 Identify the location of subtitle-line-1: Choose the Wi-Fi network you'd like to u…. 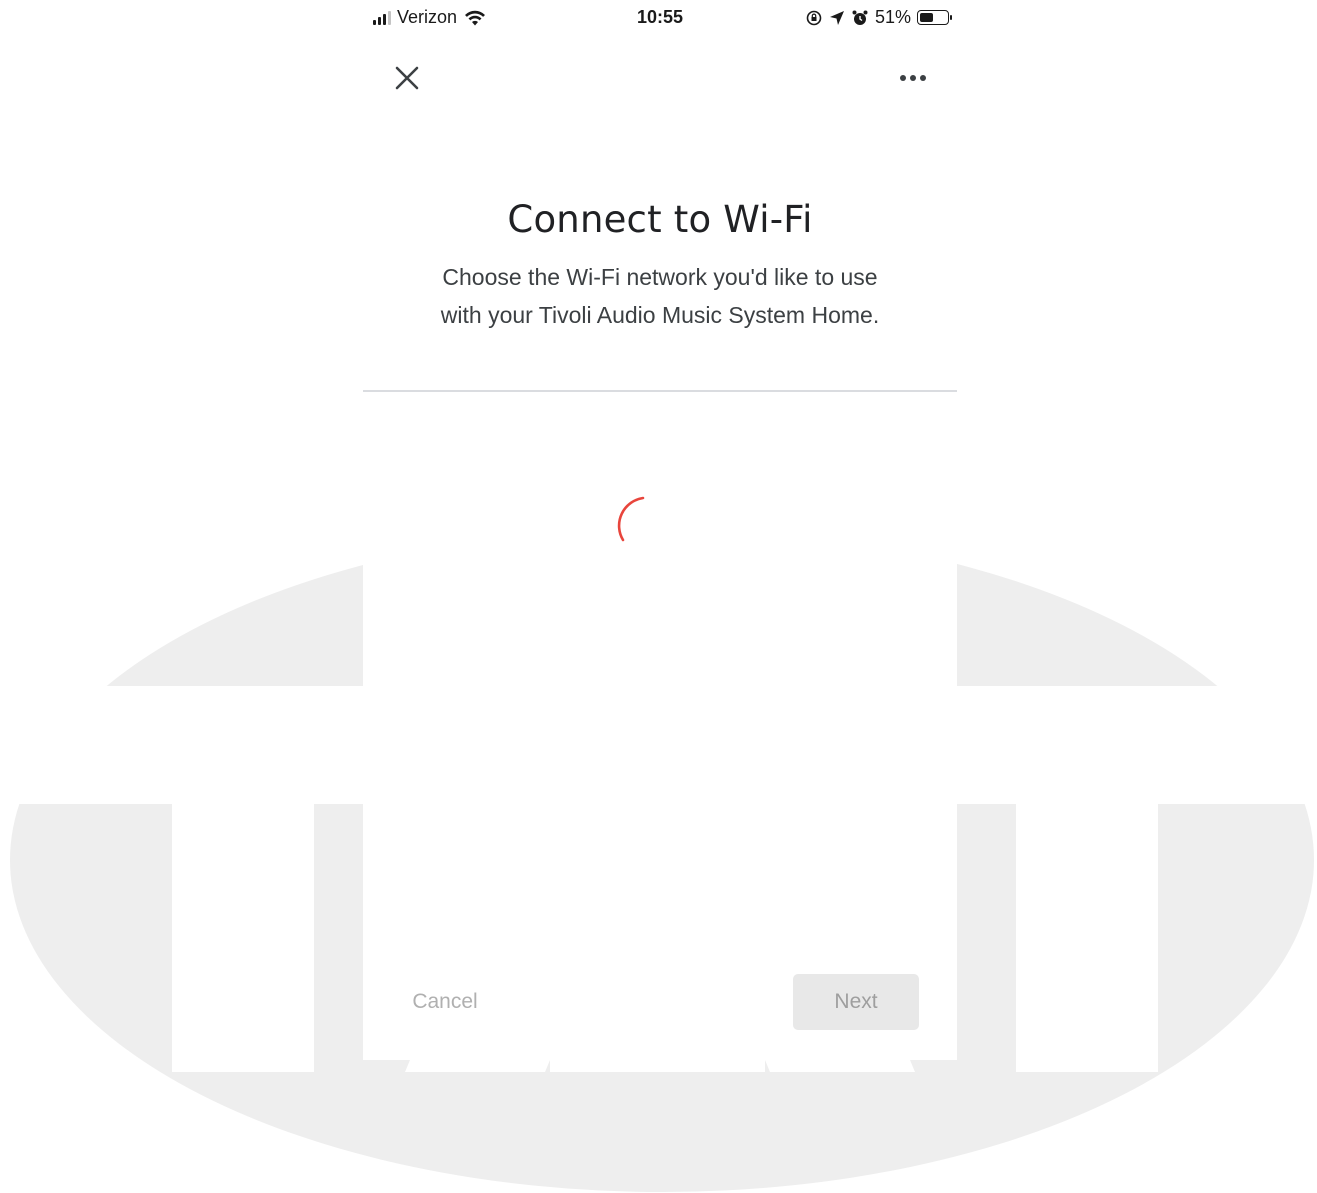
(660, 277).